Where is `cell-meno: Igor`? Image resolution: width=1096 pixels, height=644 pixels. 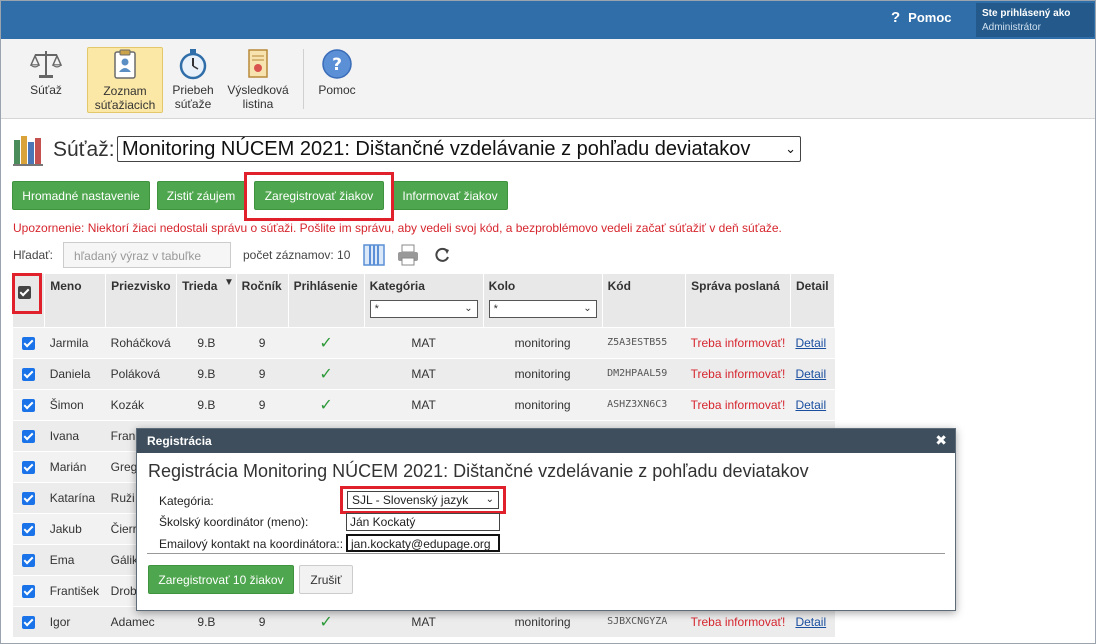
cell-meno: Igor is located at coordinates (75, 621).